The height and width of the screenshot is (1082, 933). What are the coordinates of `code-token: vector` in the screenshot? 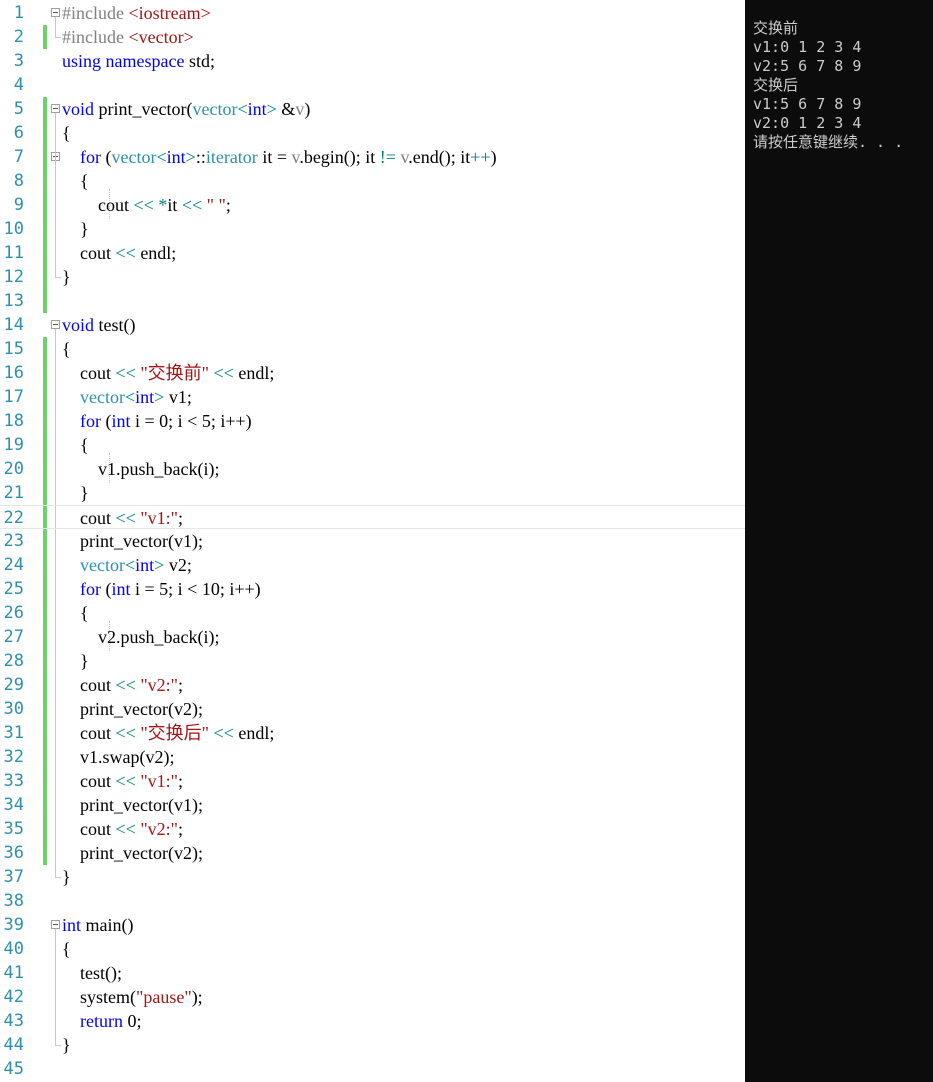 It's located at (102, 565).